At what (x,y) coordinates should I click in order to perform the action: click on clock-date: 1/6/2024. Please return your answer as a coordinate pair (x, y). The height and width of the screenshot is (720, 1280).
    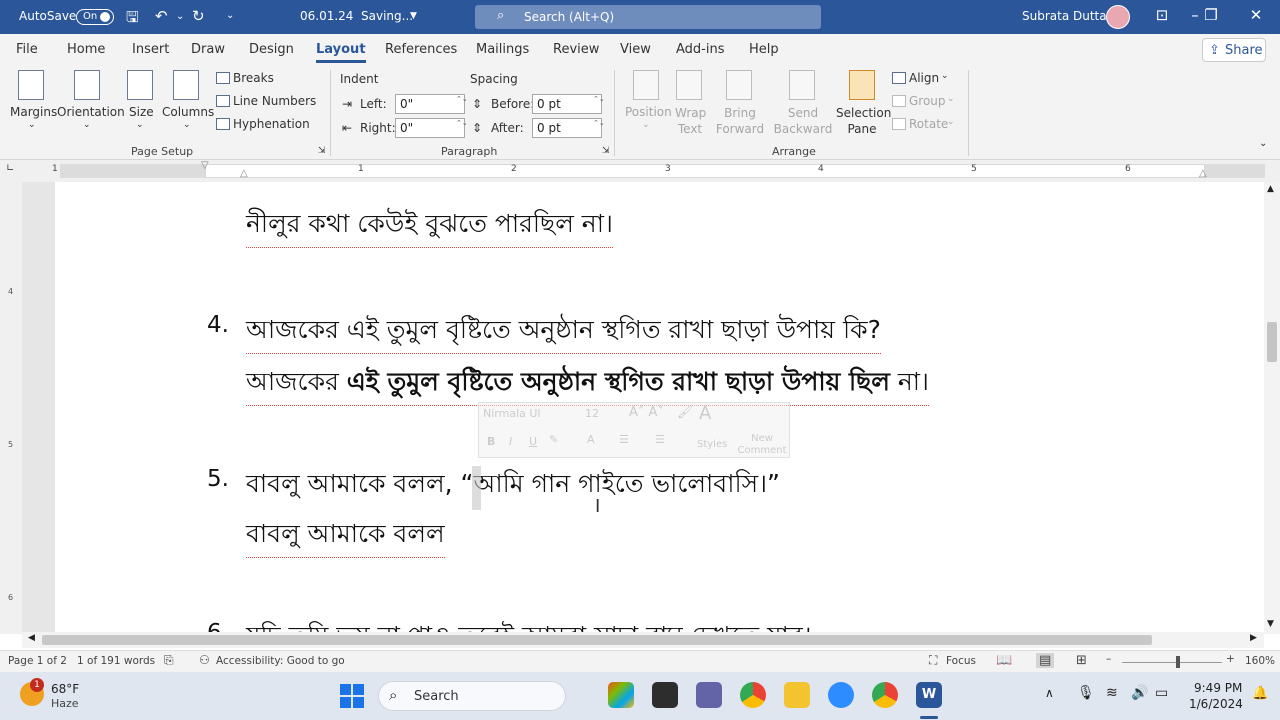
    Looking at the image, I should click on (1216, 704).